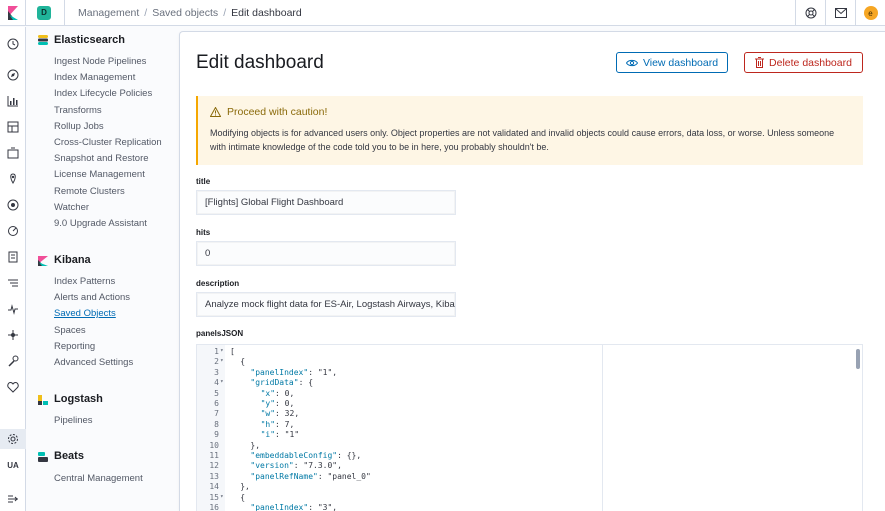 This screenshot has height=511, width=885. Describe the element at coordinates (255, 445) in the screenshot. I see `code-text: },` at that location.